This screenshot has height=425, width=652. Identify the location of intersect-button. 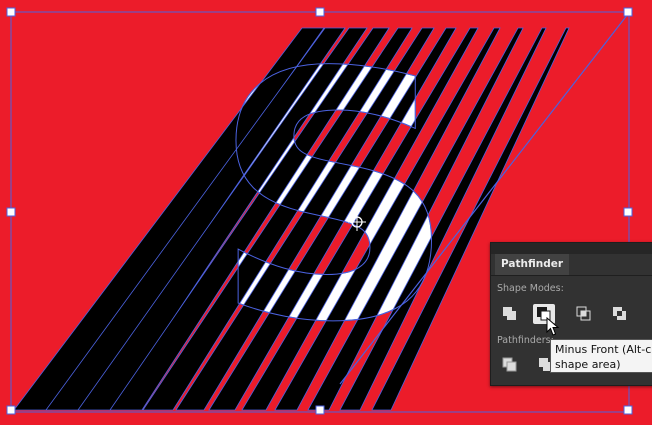
(584, 314).